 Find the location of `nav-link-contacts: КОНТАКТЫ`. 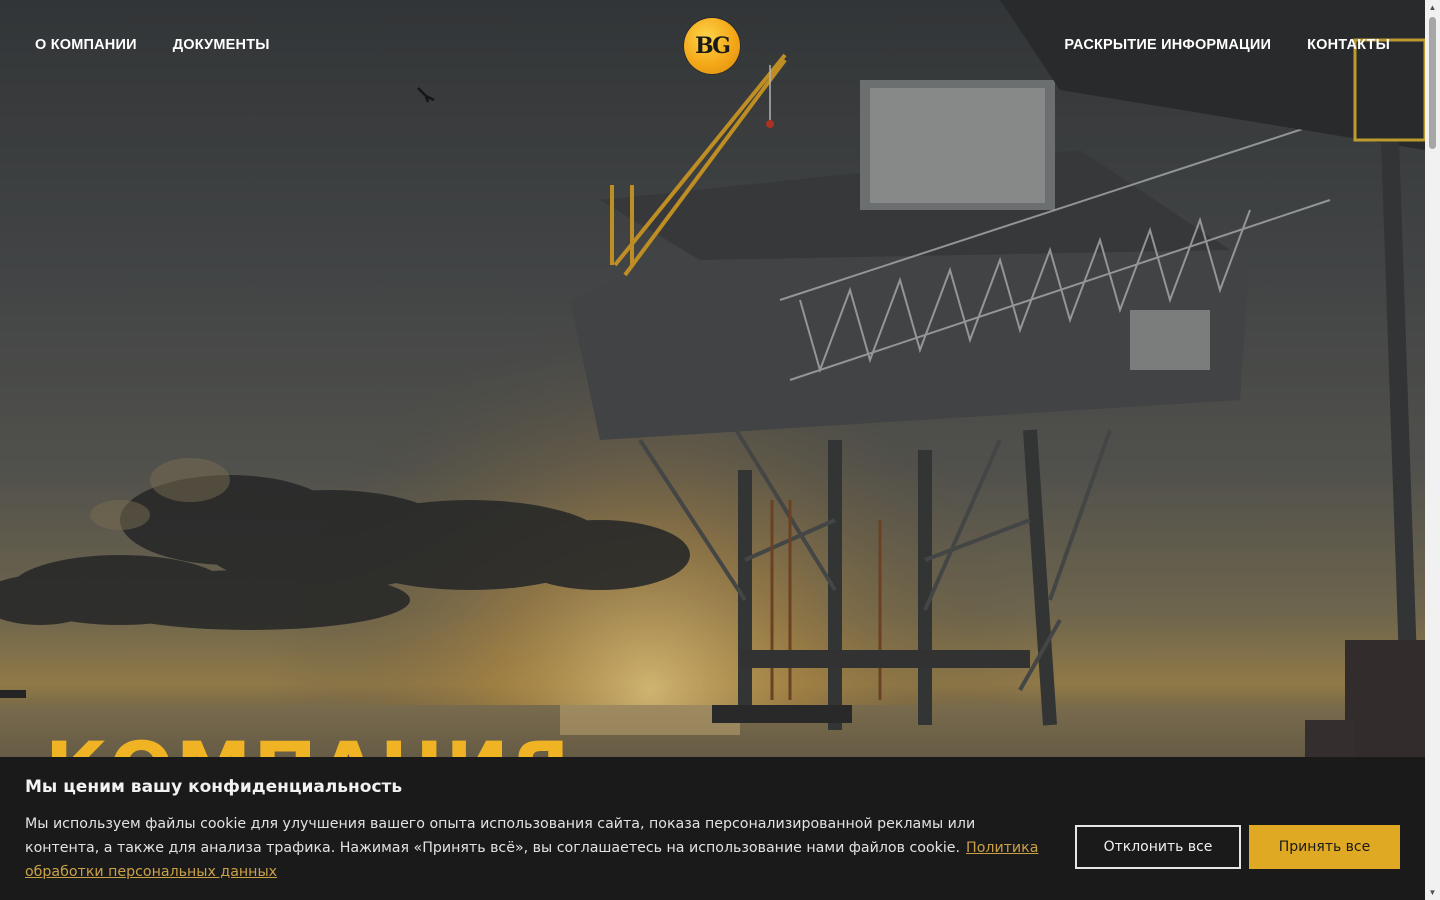

nav-link-contacts: КОНТАКТЫ is located at coordinates (1348, 45).